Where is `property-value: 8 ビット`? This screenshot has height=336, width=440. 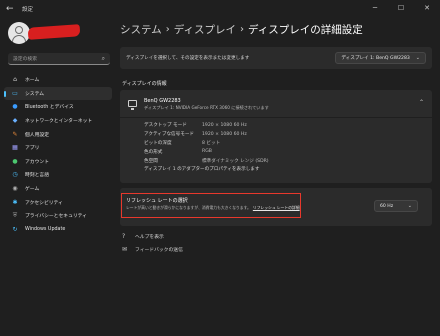 property-value: 8 ビット is located at coordinates (211, 143).